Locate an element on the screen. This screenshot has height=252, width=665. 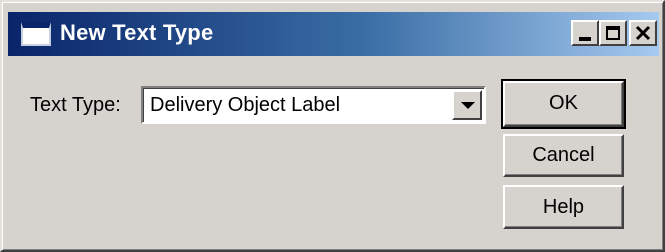
help-button: Help is located at coordinates (563, 207).